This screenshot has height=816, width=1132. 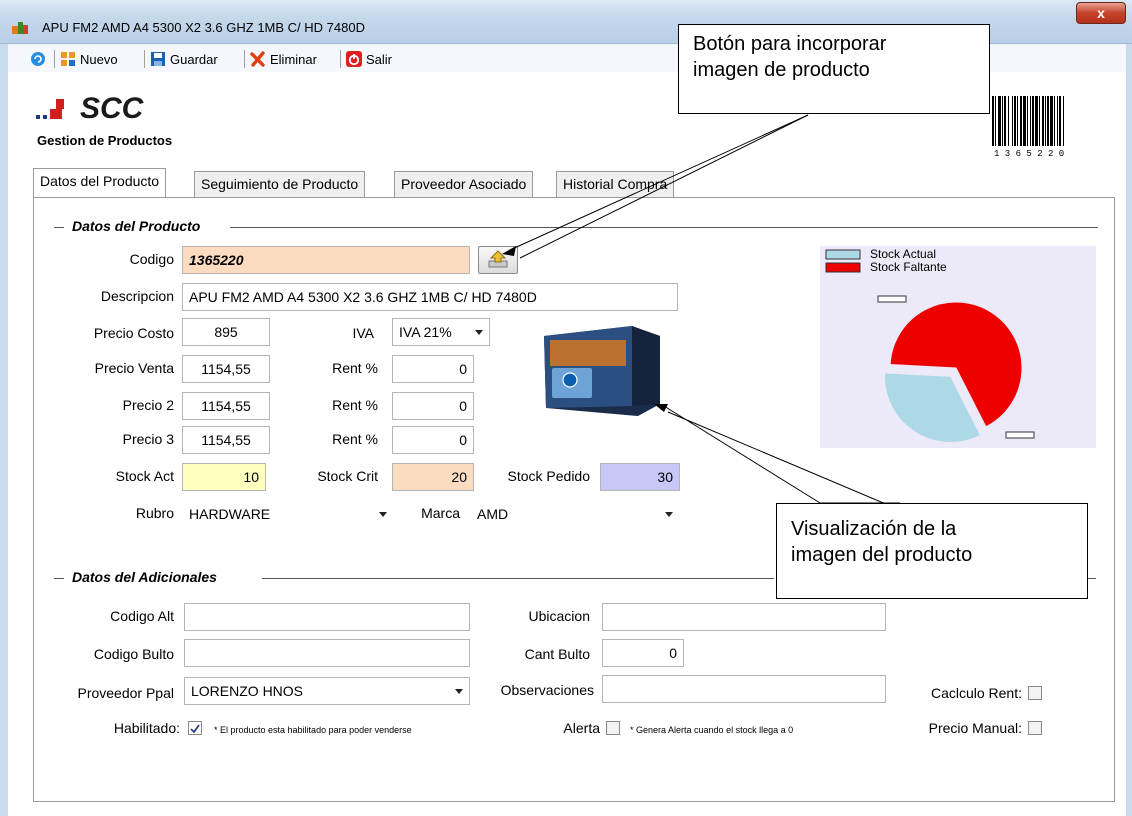 I want to click on callout-line: Botón para incorporar, so click(x=790, y=44).